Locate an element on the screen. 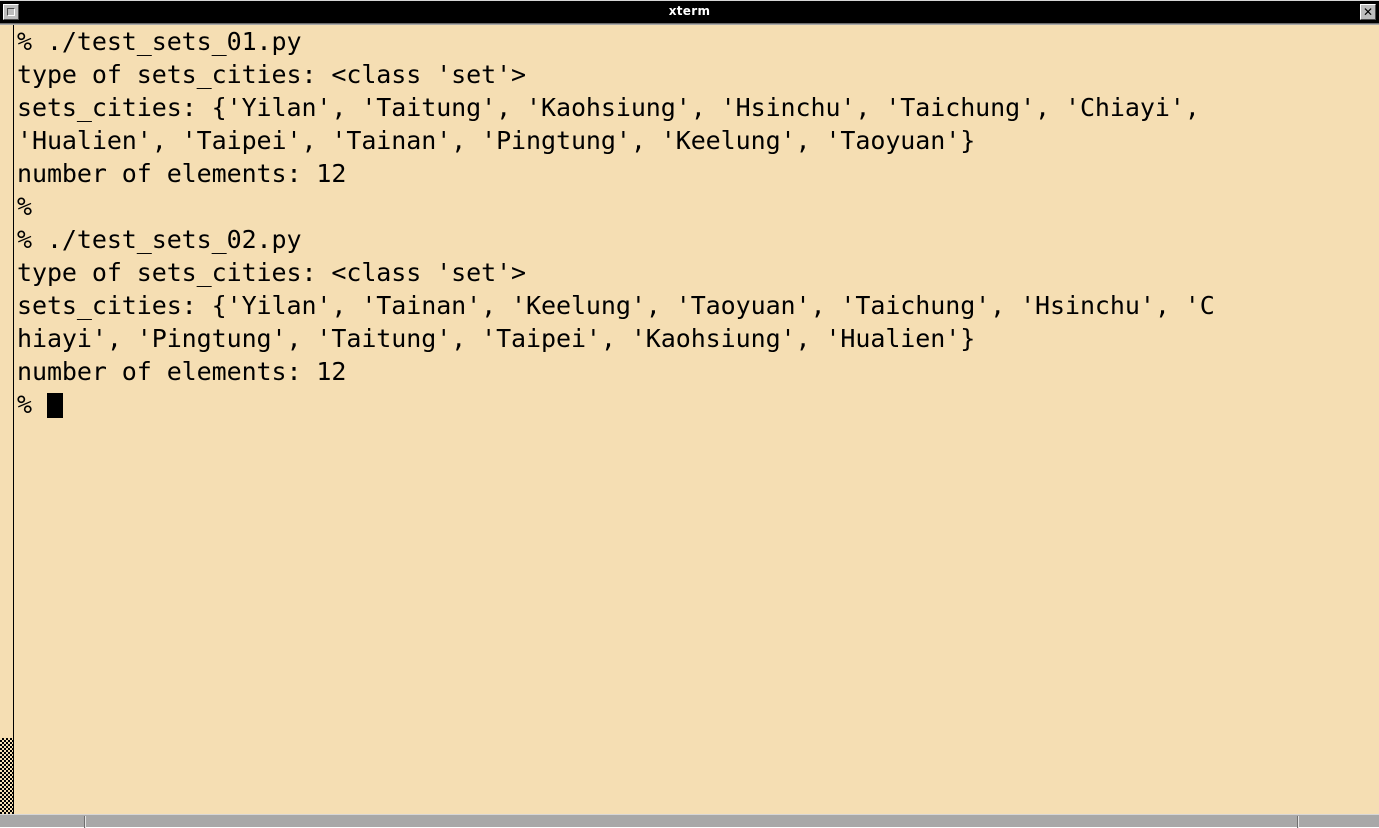 The height and width of the screenshot is (828, 1379). window-menu-icon is located at coordinates (11, 12).